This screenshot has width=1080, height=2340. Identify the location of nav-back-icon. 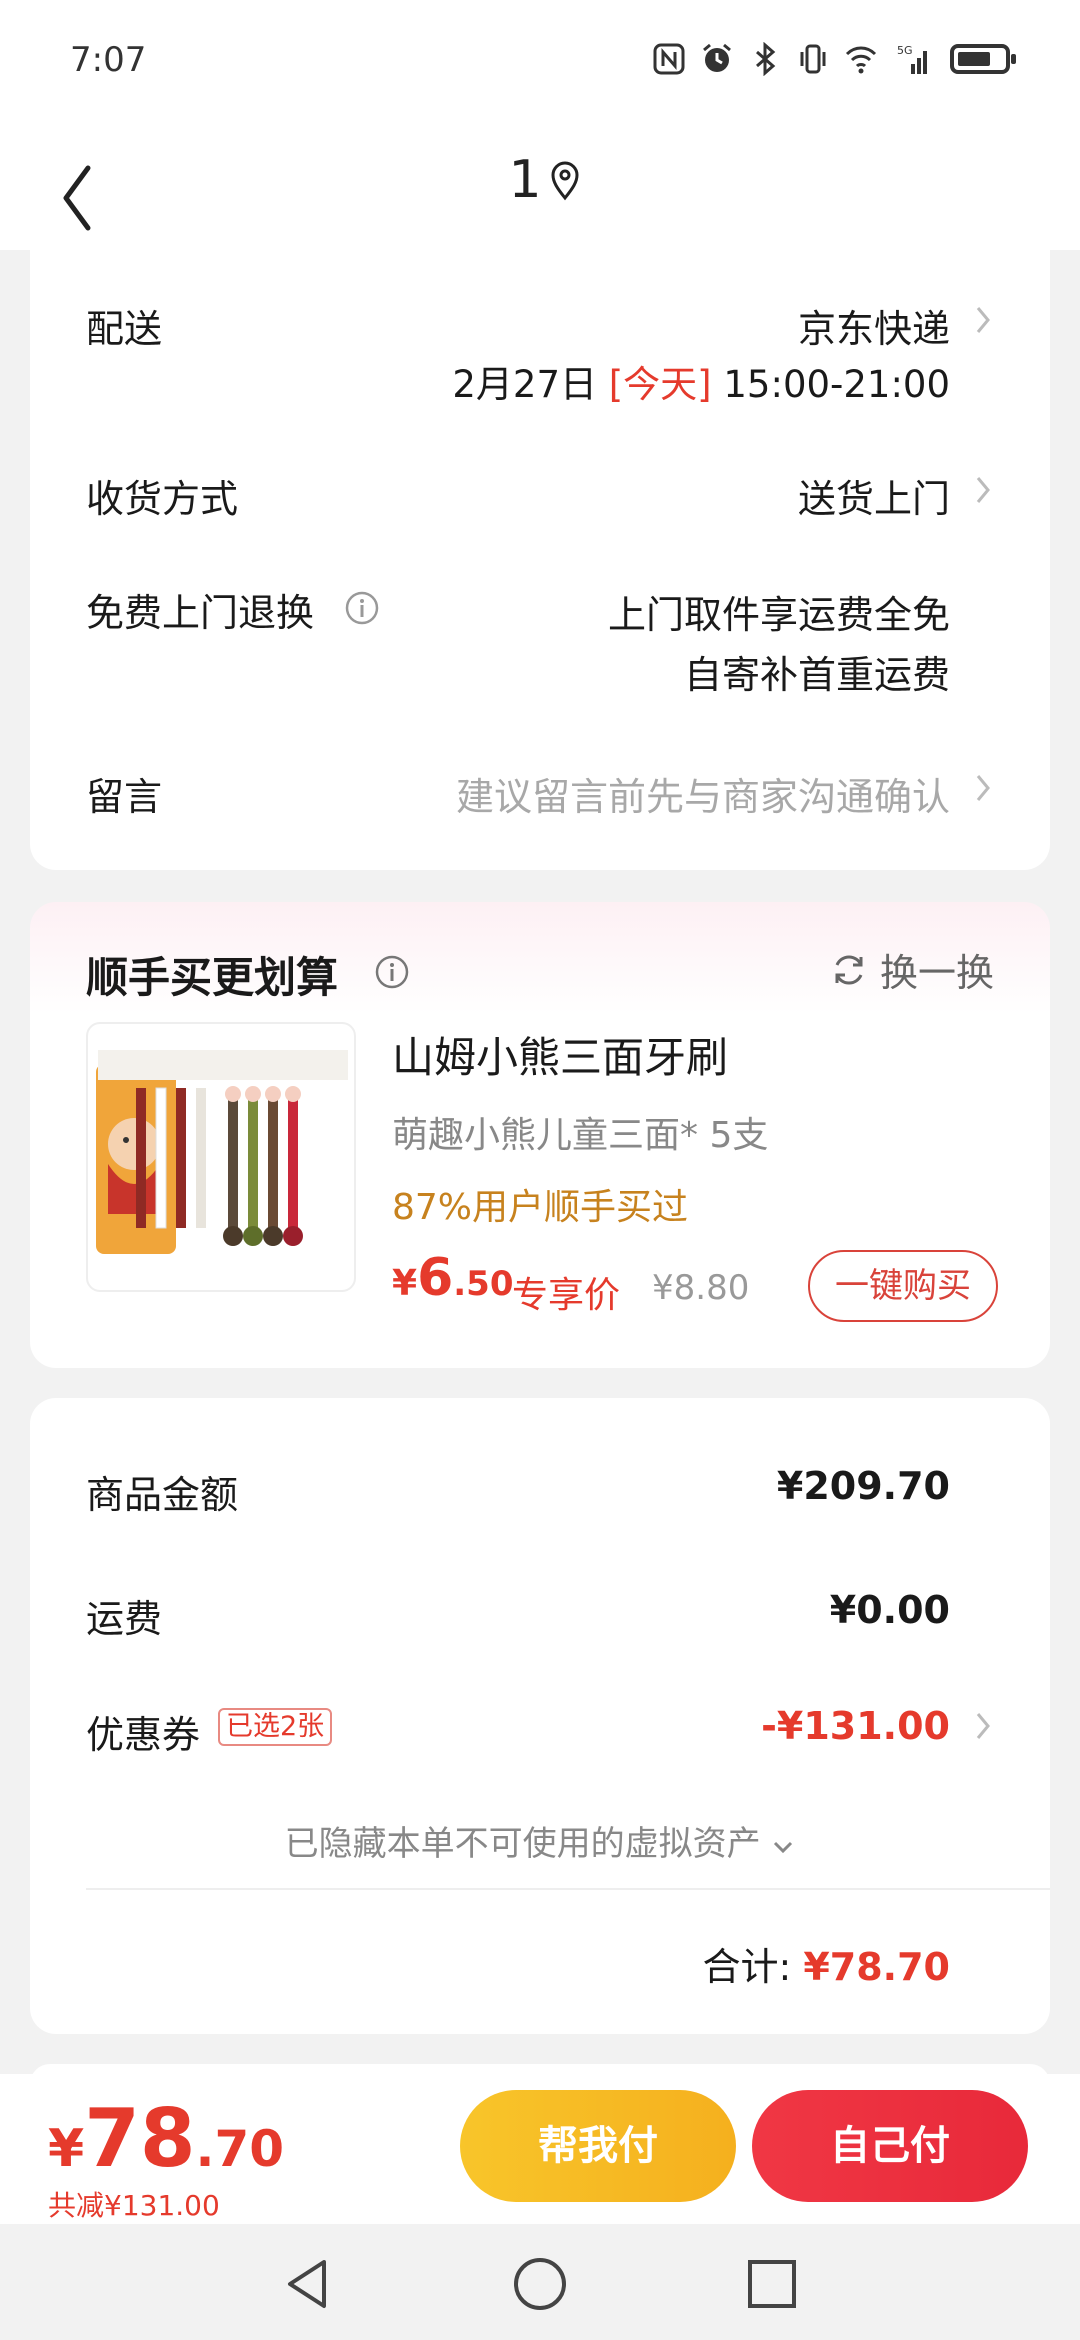
(308, 2284).